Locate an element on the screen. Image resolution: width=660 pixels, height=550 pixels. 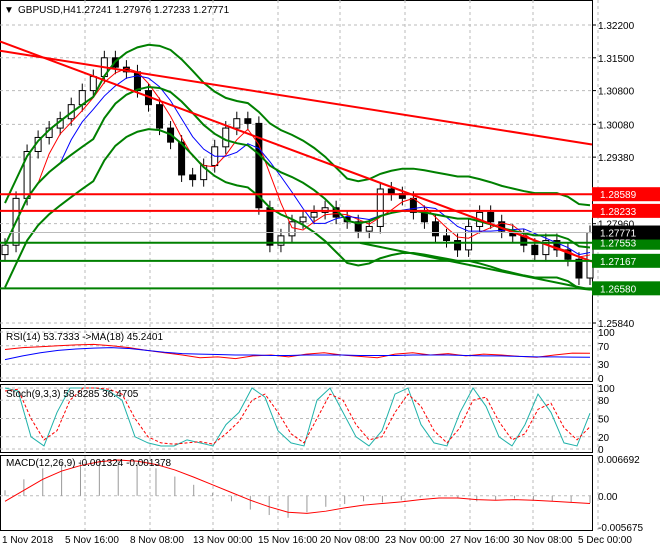
rsi-line is located at coordinates (297, 351).